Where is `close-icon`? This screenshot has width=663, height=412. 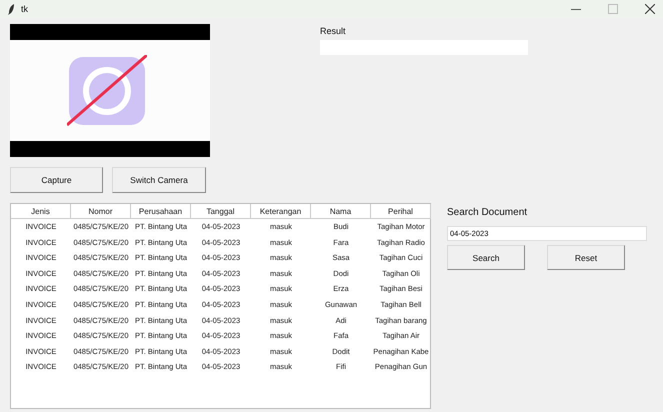
close-icon is located at coordinates (650, 9).